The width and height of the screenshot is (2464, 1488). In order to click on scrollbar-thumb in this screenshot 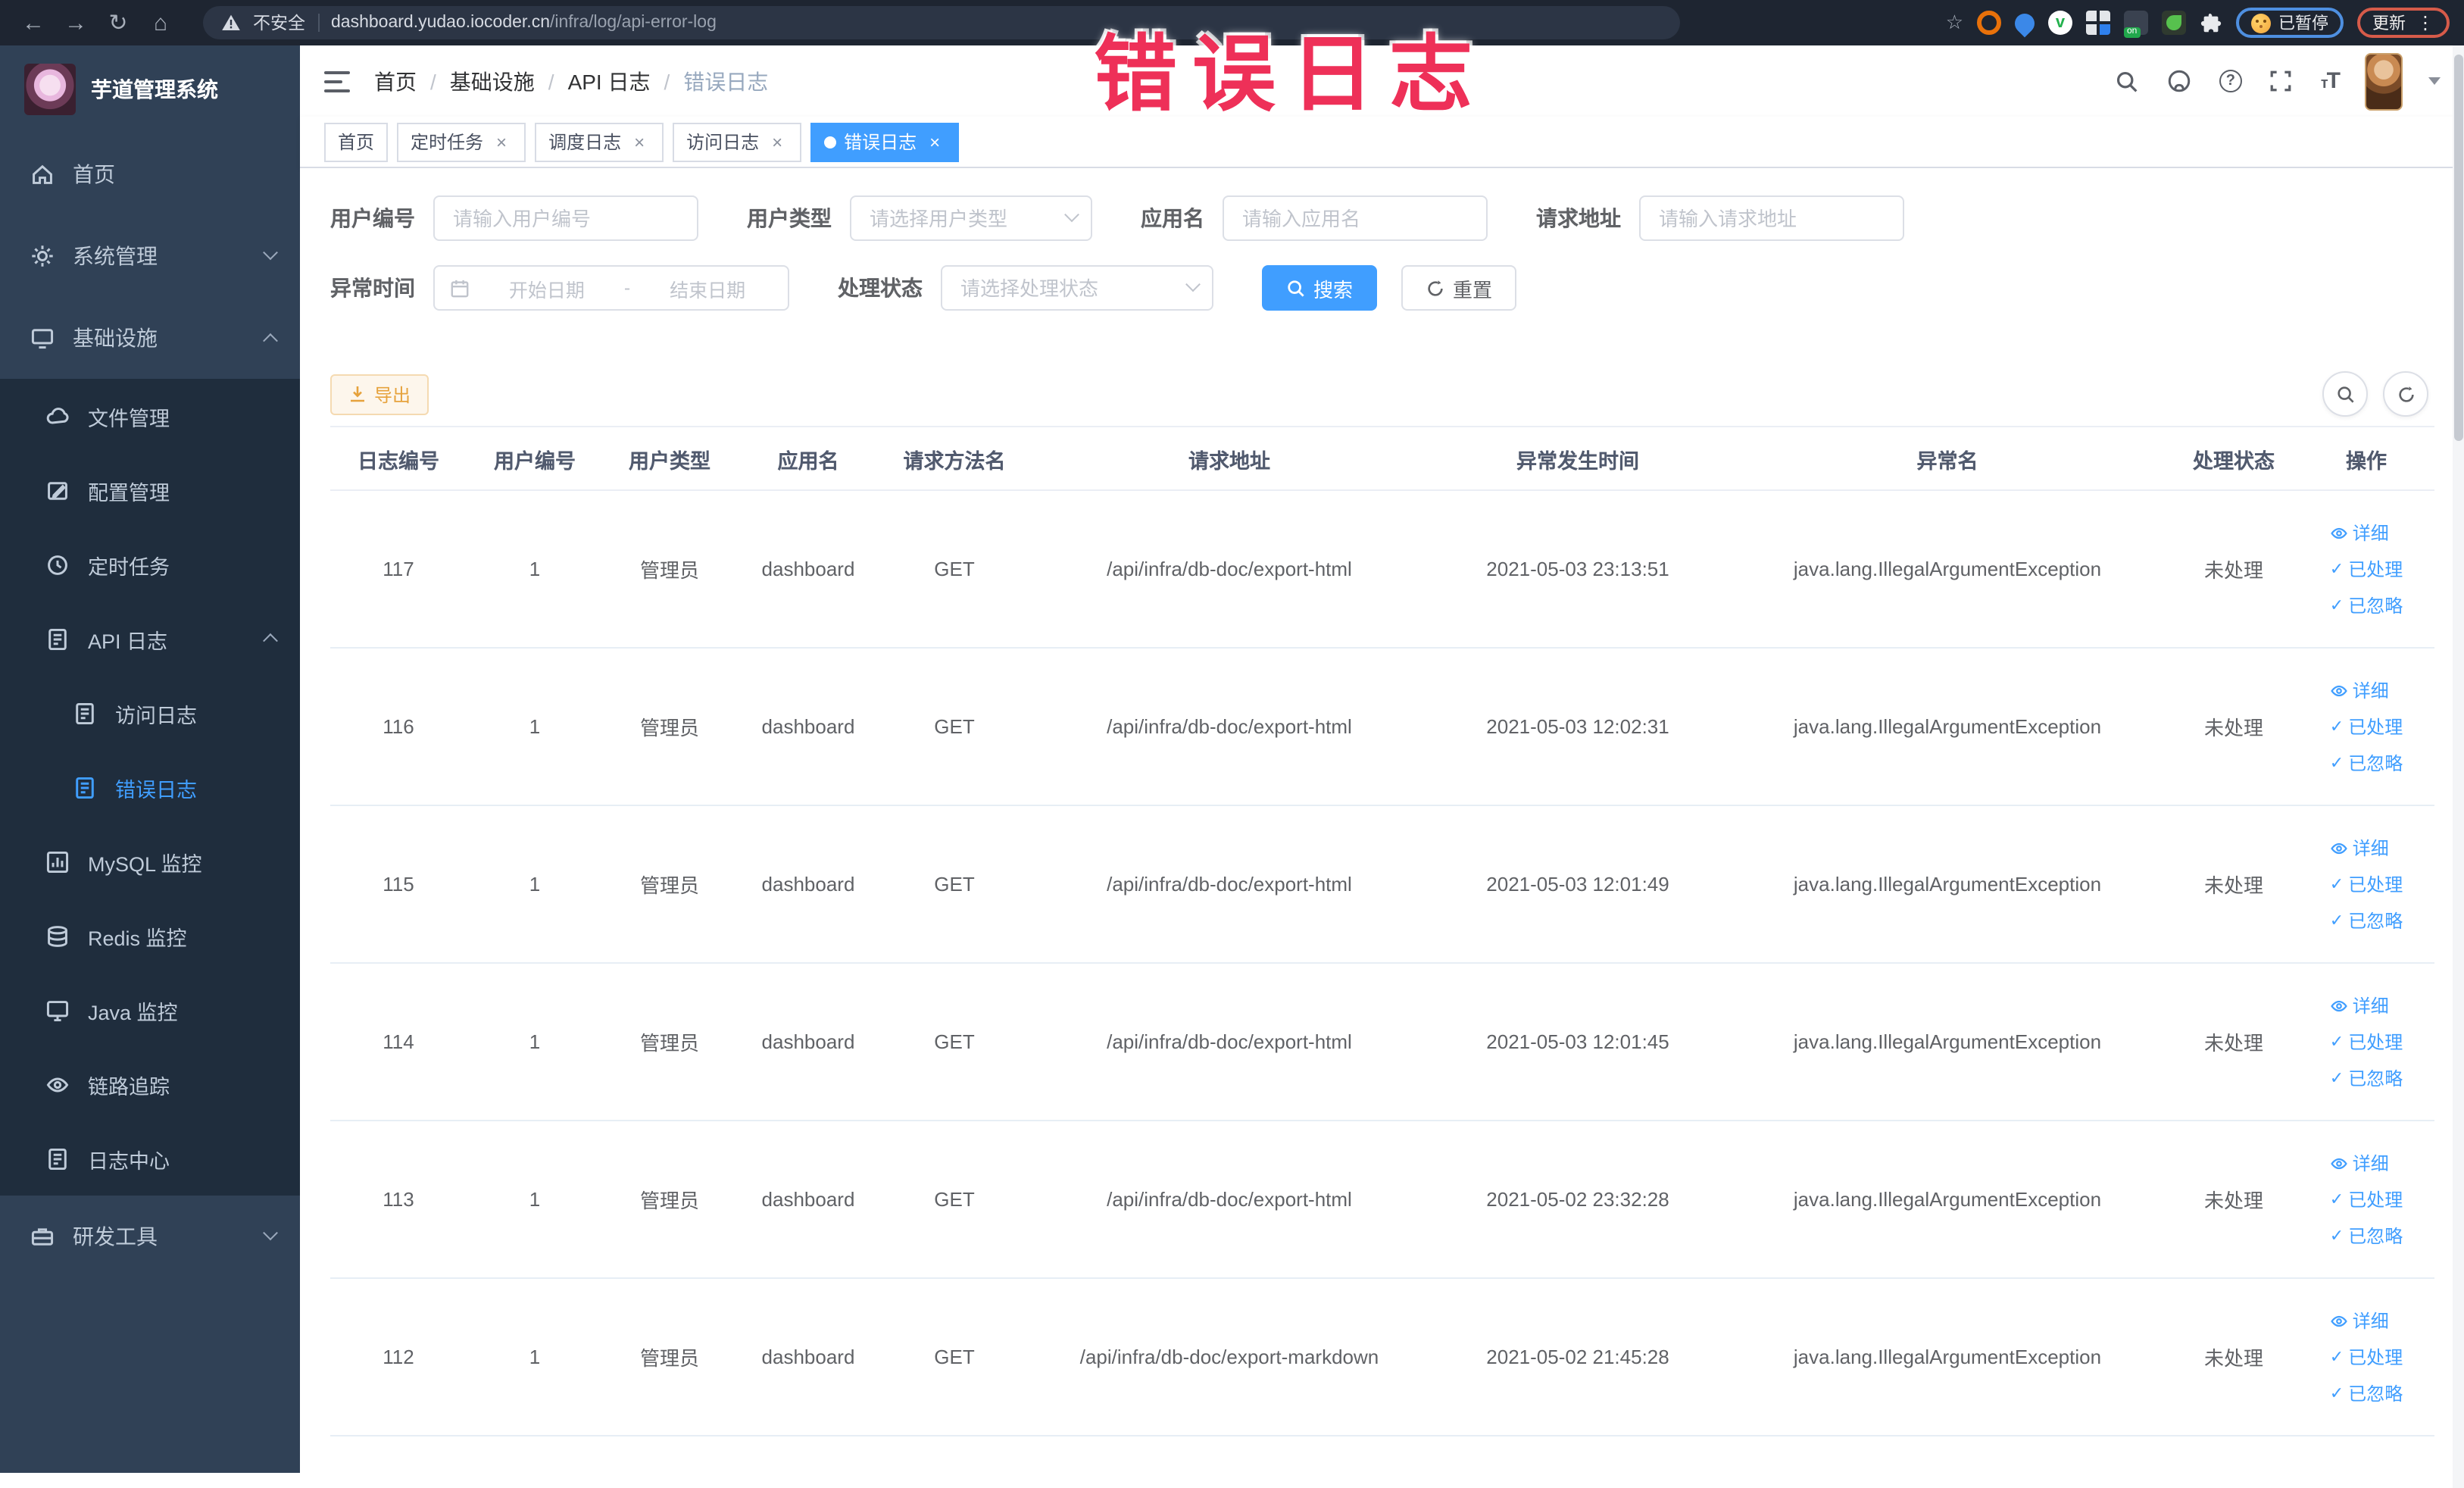, I will do `click(2458, 248)`.